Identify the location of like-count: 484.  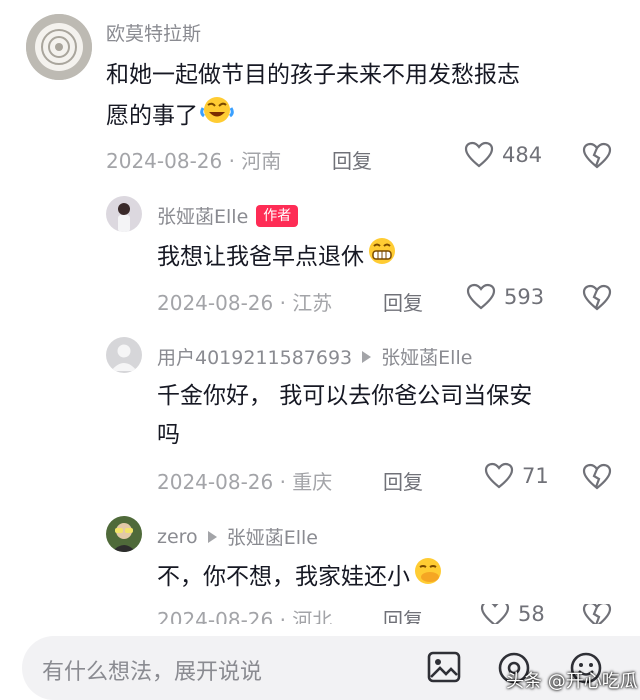
(522, 155).